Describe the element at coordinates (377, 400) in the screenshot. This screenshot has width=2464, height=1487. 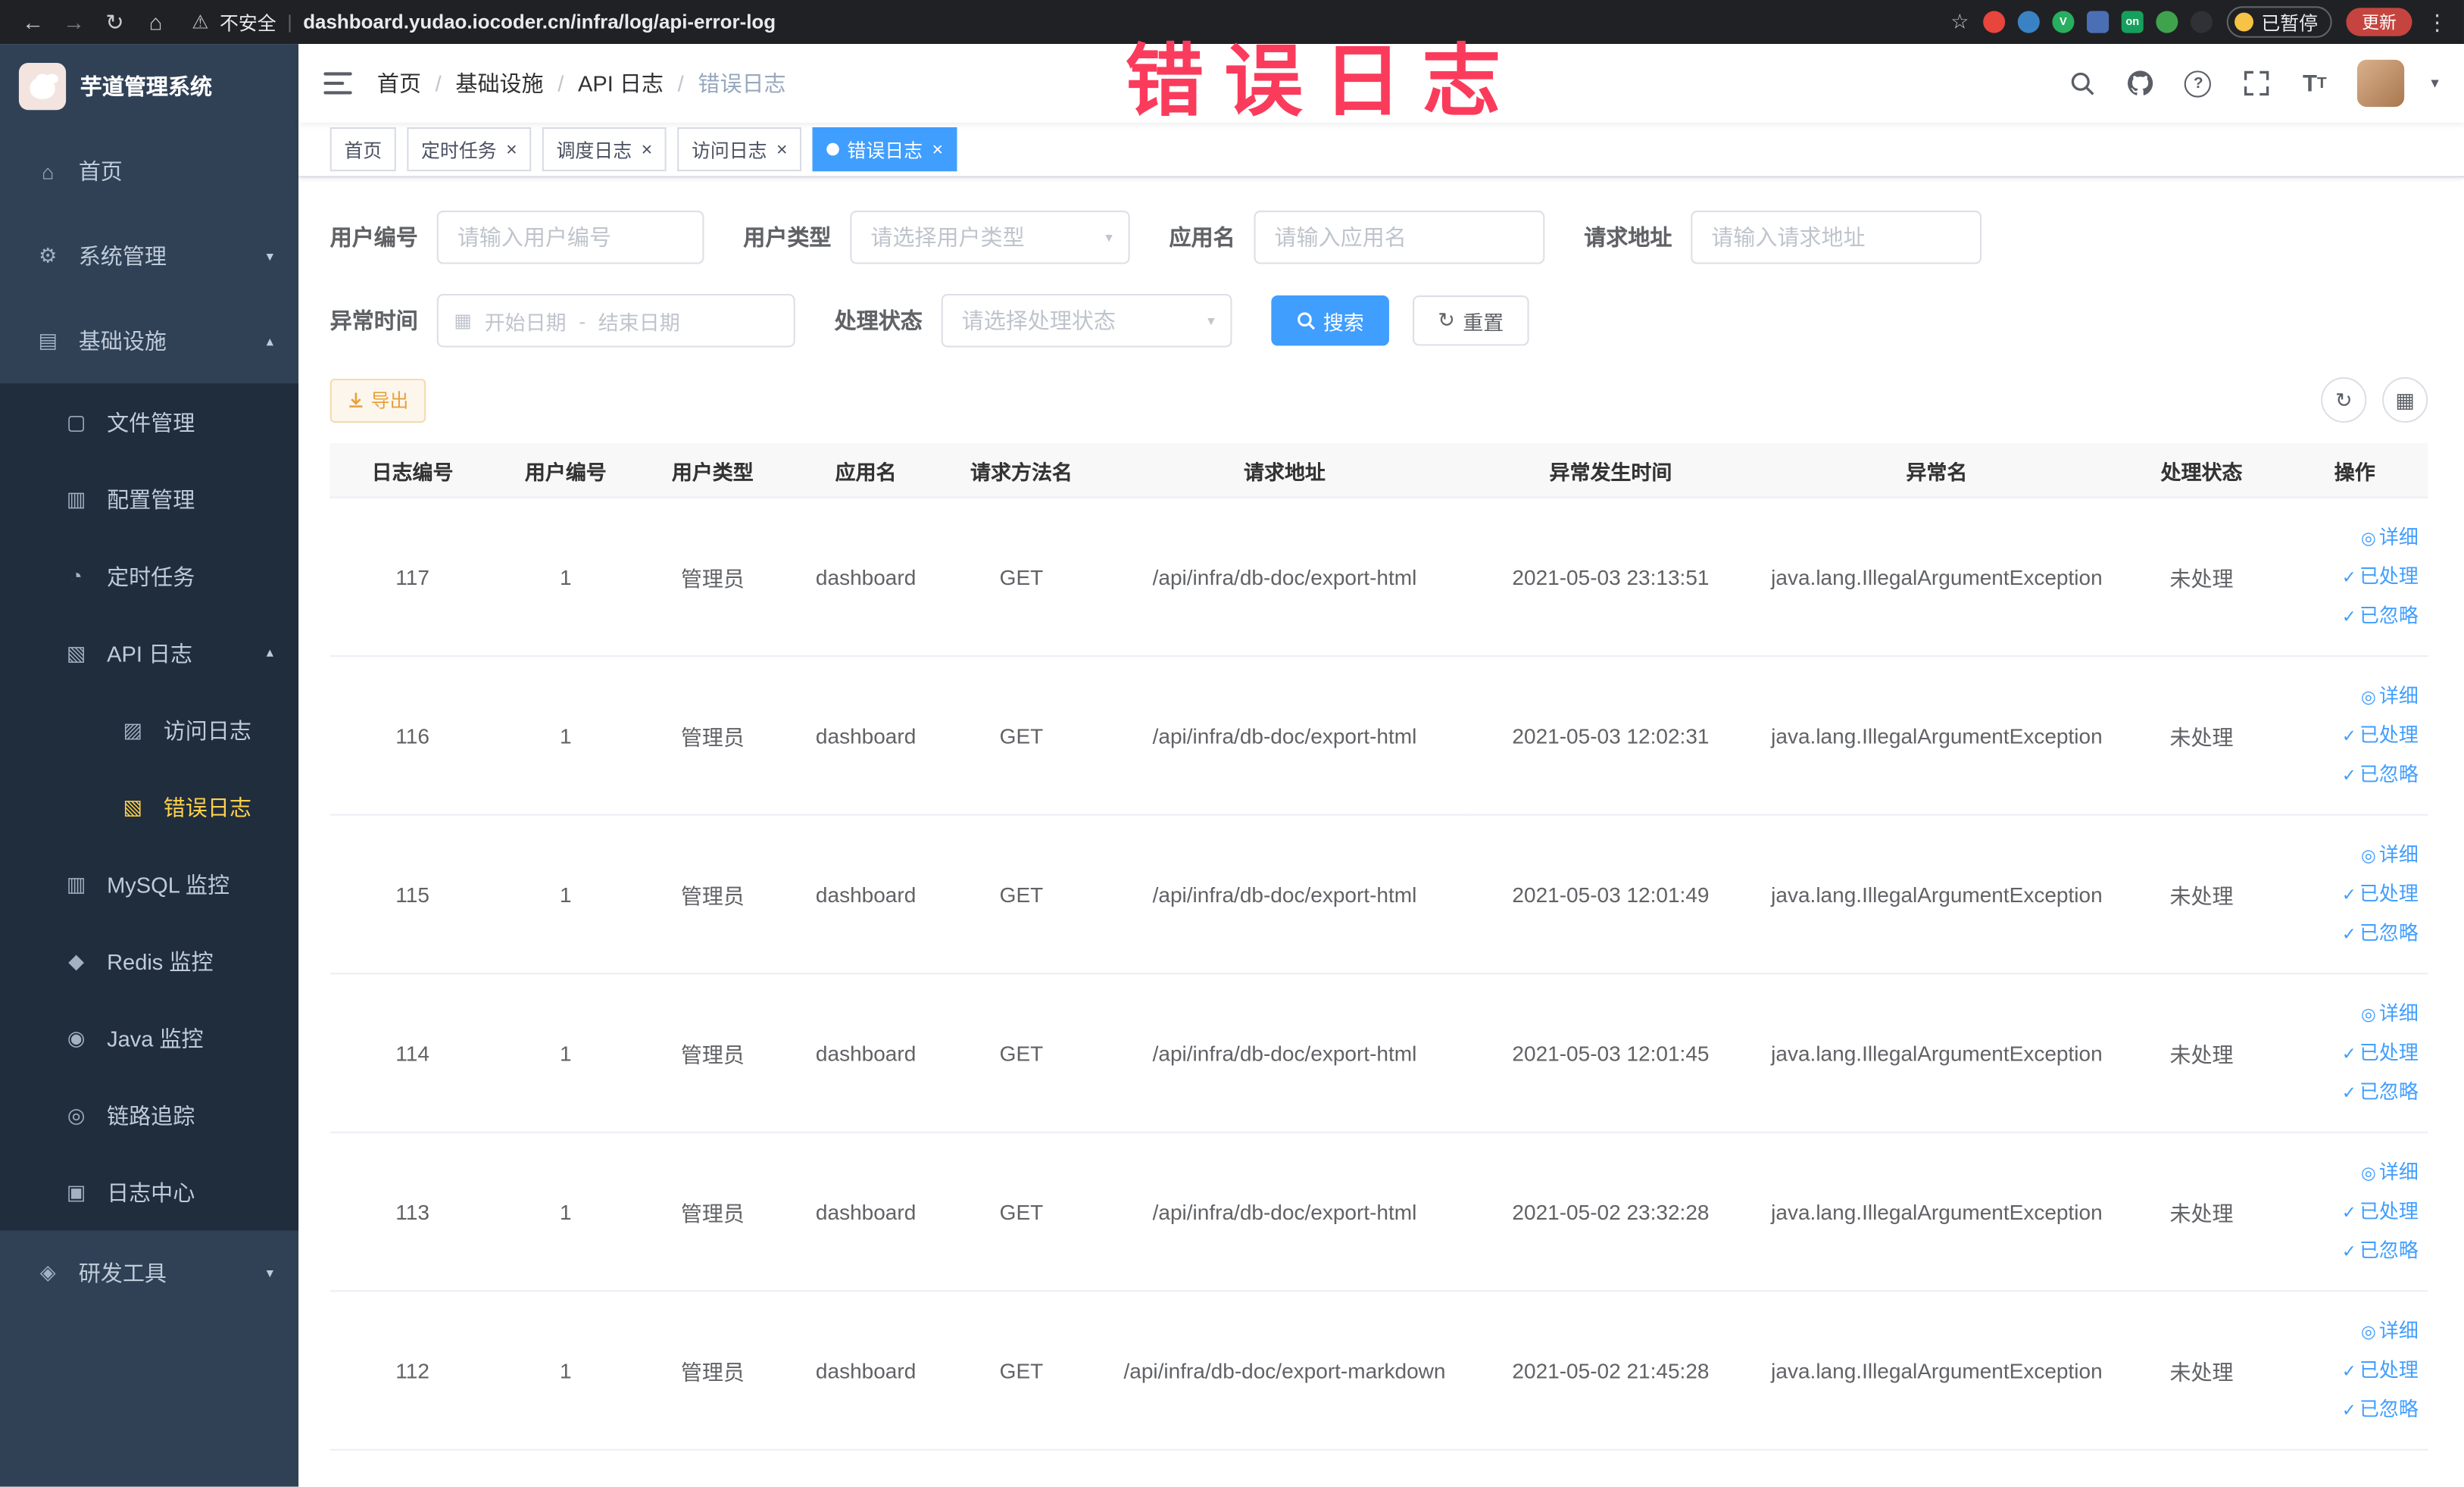
I see `export-button: 导出` at that location.